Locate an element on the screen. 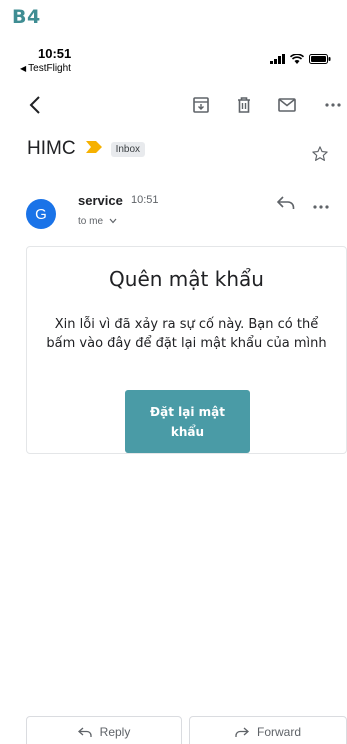 The image size is (347, 744). forward-button: Forward is located at coordinates (268, 730).